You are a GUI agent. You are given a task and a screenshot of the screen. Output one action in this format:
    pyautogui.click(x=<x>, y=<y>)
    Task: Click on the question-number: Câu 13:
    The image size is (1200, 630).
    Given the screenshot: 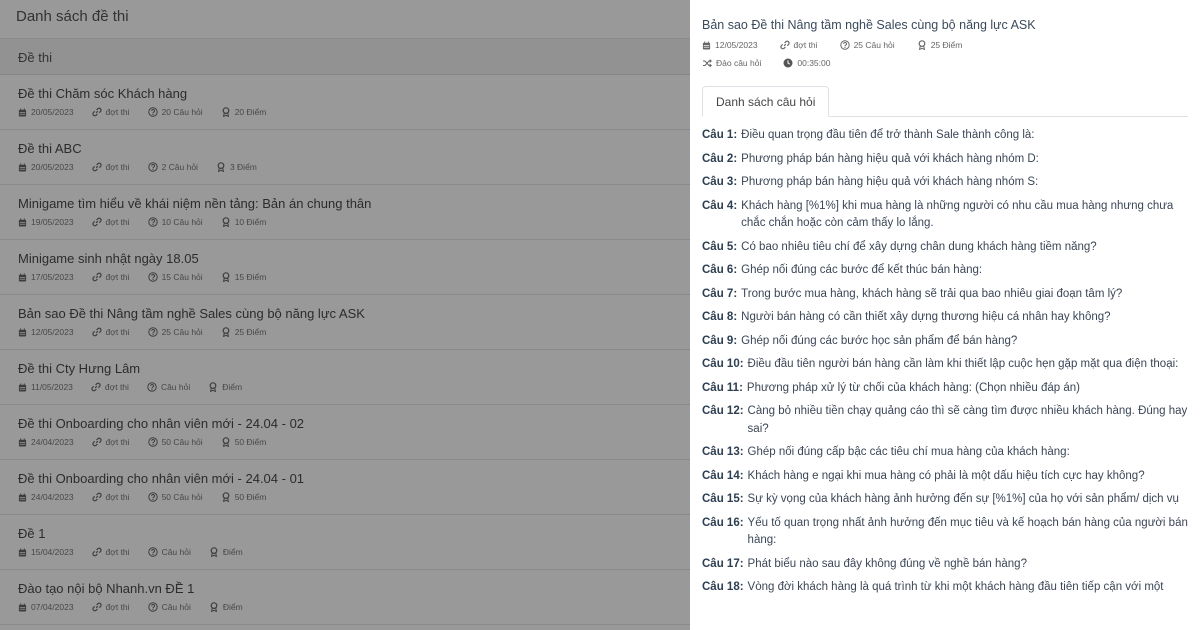 What is the action you would take?
    pyautogui.click(x=723, y=452)
    